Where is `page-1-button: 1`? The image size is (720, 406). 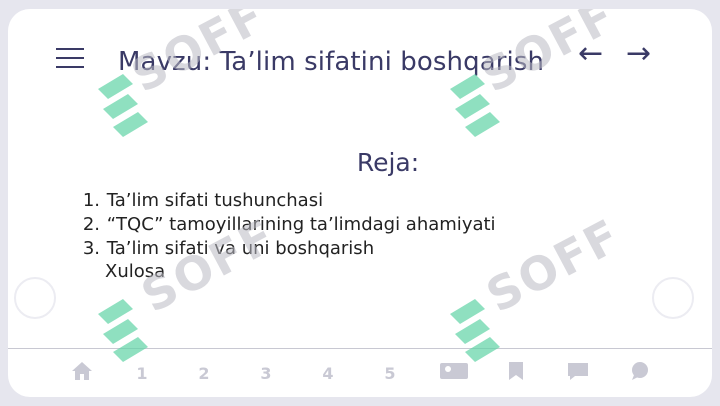 page-1-button: 1 is located at coordinates (142, 374).